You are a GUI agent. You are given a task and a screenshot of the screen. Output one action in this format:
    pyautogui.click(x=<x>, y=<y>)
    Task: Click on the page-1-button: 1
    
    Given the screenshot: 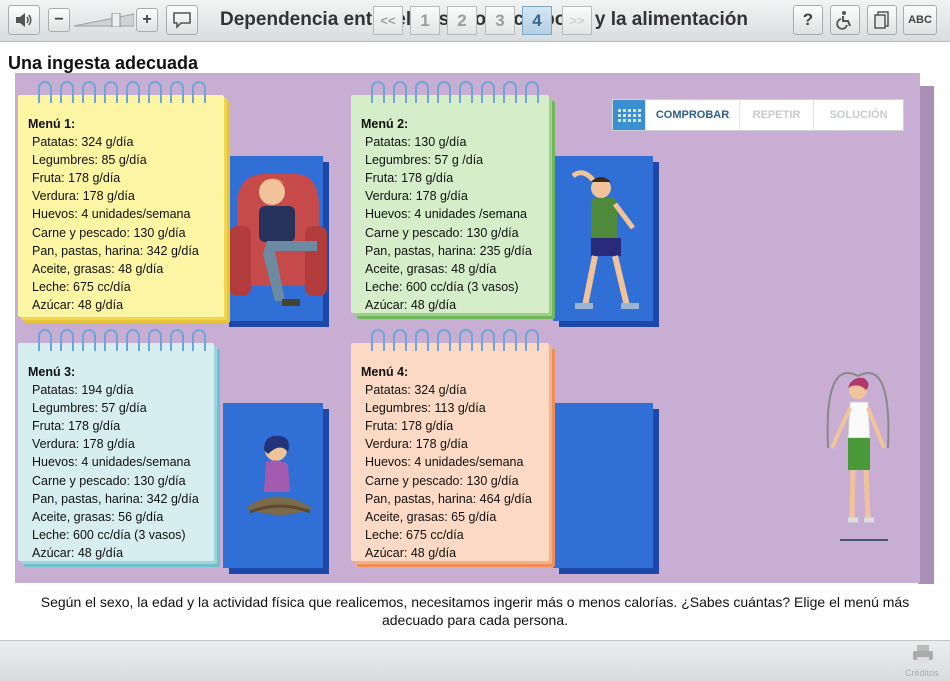 What is the action you would take?
    pyautogui.click(x=425, y=20)
    